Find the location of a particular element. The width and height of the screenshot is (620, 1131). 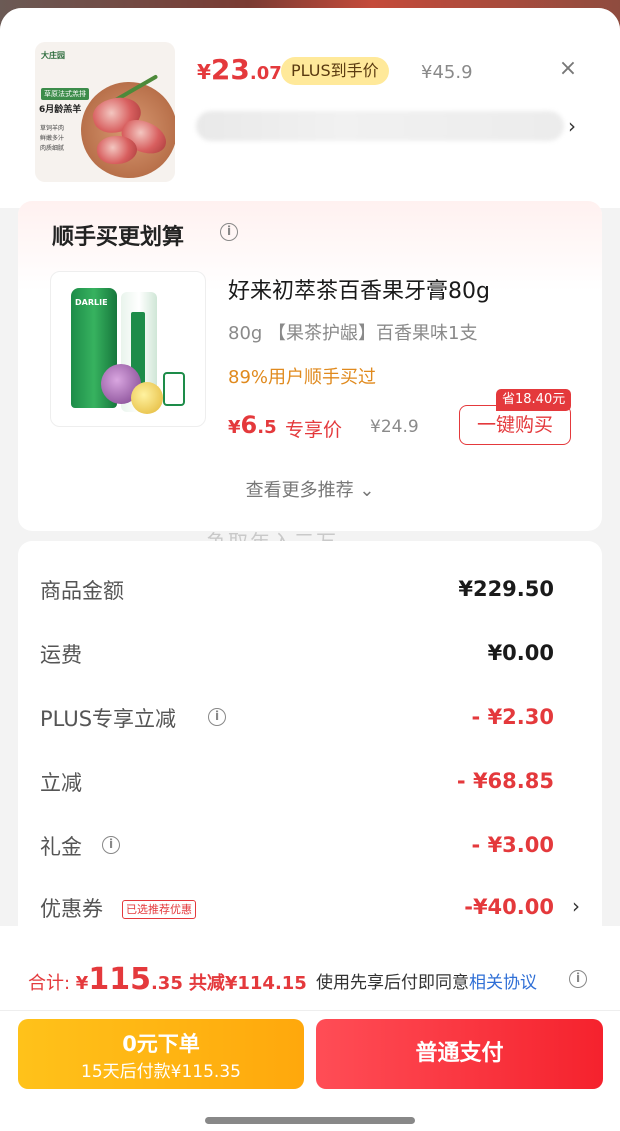

divider is located at coordinates (310, 1010).